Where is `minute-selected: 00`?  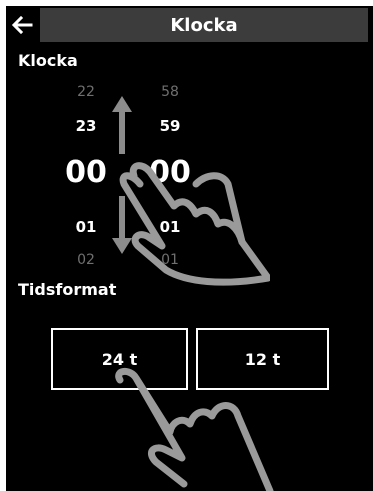
minute-selected: 00 is located at coordinates (170, 172).